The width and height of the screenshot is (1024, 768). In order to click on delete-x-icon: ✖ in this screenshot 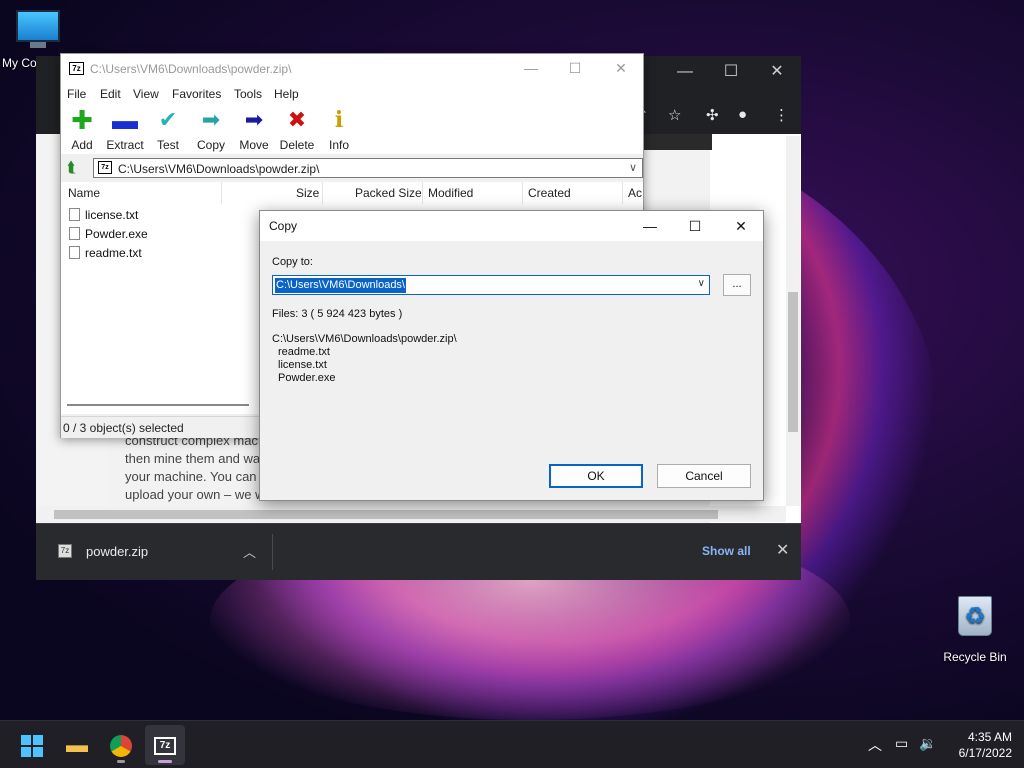, I will do `click(297, 119)`.